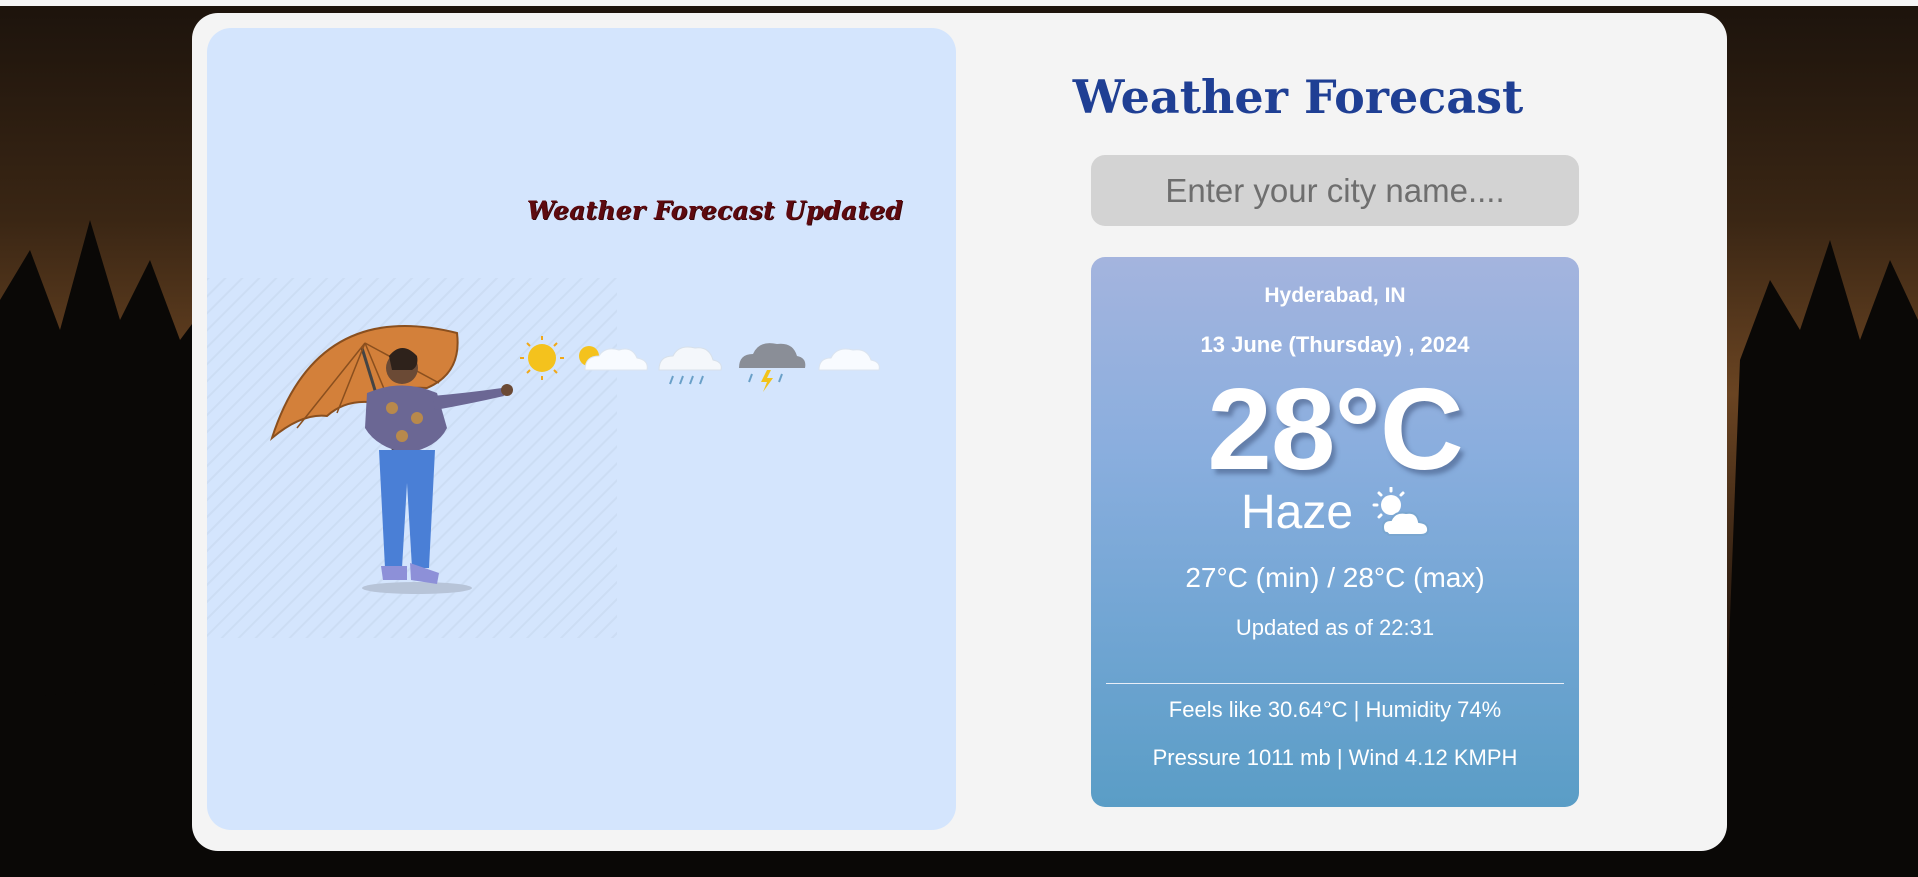 The width and height of the screenshot is (1918, 877). What do you see at coordinates (1400, 515) in the screenshot?
I see `haze-cloud-icon` at bounding box center [1400, 515].